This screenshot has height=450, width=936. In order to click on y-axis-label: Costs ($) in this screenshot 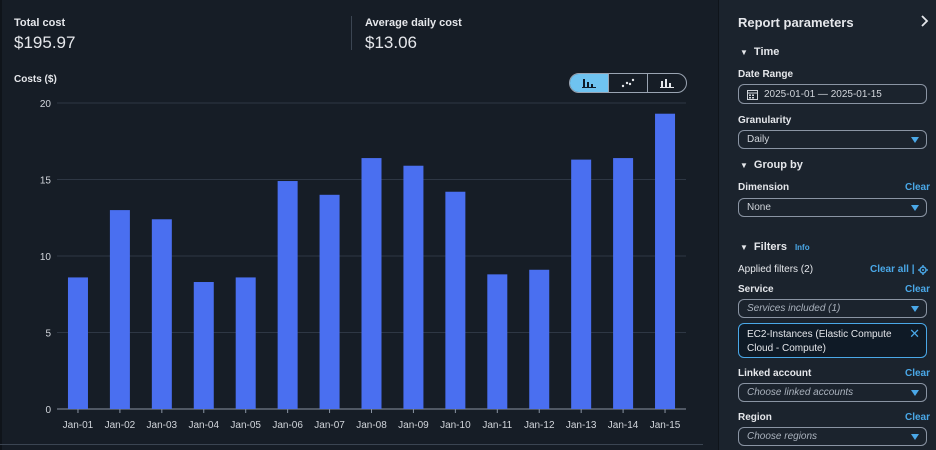, I will do `click(35, 79)`.